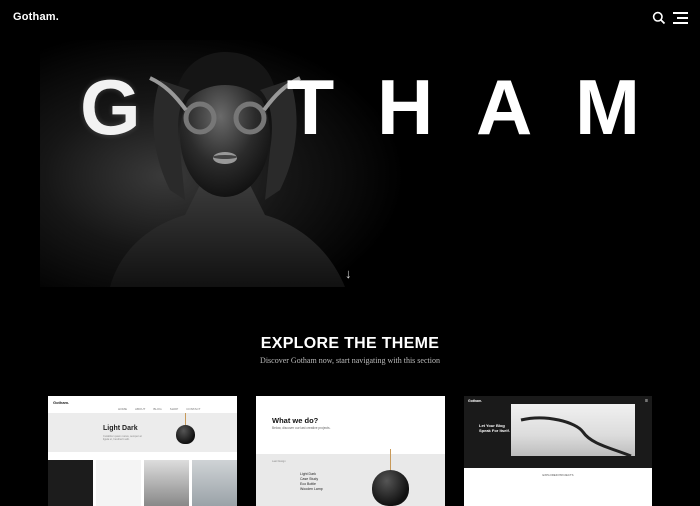 Image resolution: width=700 pixels, height=506 pixels. What do you see at coordinates (193, 409) in the screenshot?
I see `card-nav-item: CONTACT` at bounding box center [193, 409].